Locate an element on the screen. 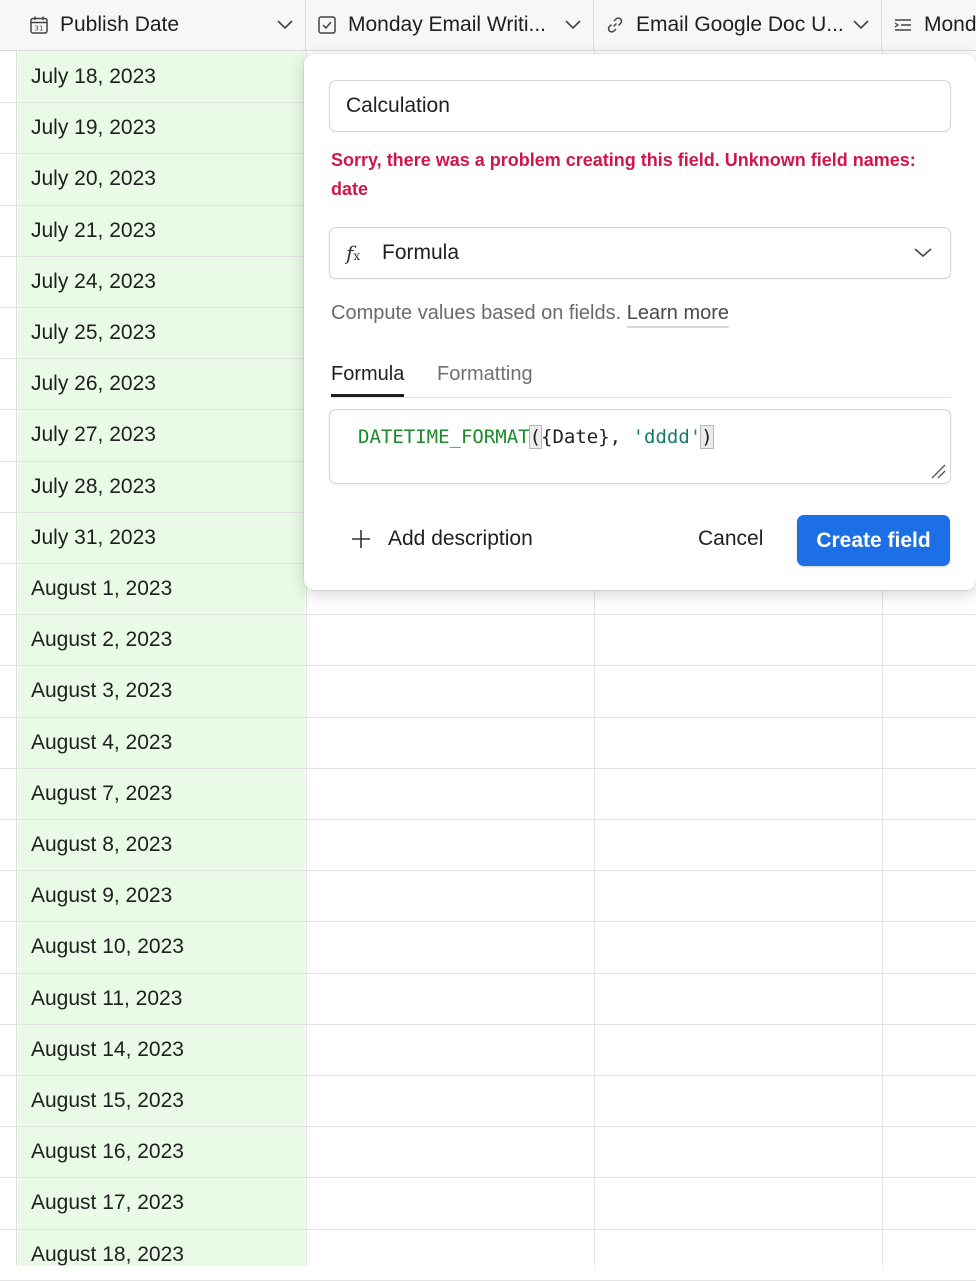 The image size is (976, 1281). link-icon is located at coordinates (615, 25).